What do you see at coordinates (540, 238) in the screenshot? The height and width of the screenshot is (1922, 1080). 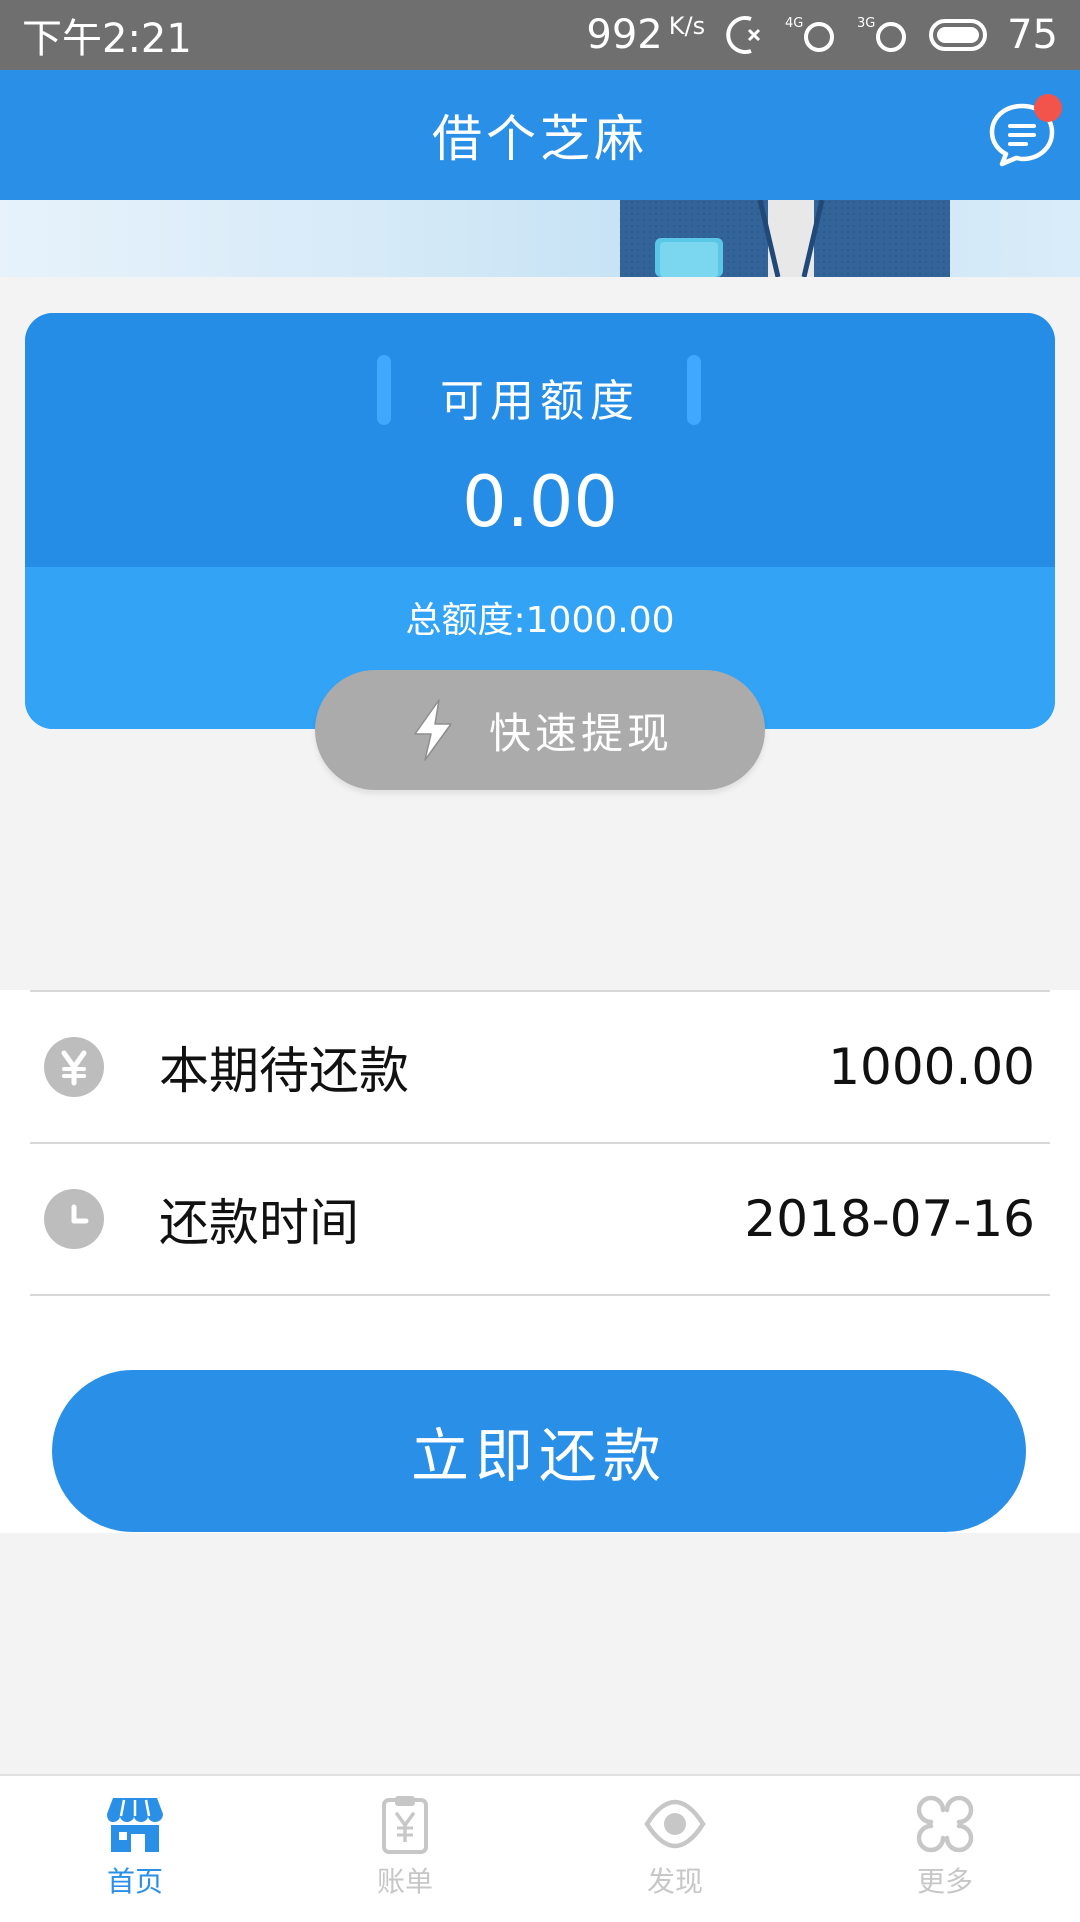 I see `promo-banner` at bounding box center [540, 238].